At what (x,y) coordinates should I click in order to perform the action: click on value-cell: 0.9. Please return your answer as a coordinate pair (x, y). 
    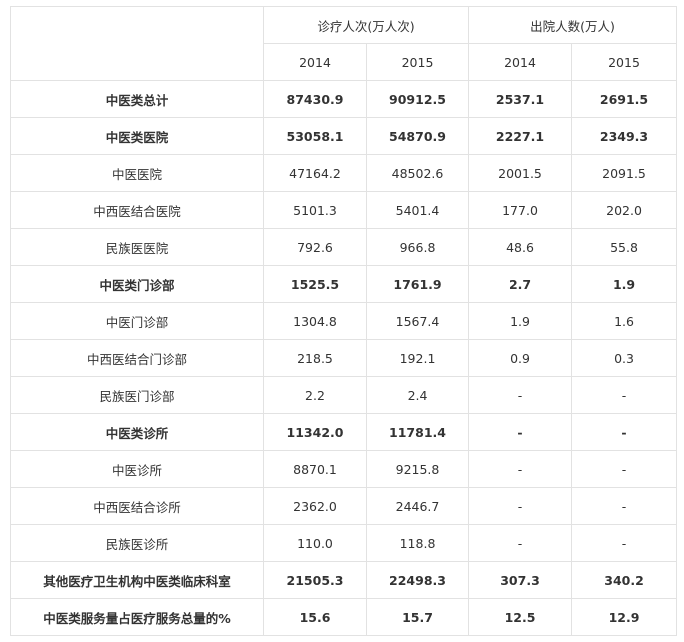
    Looking at the image, I should click on (520, 358).